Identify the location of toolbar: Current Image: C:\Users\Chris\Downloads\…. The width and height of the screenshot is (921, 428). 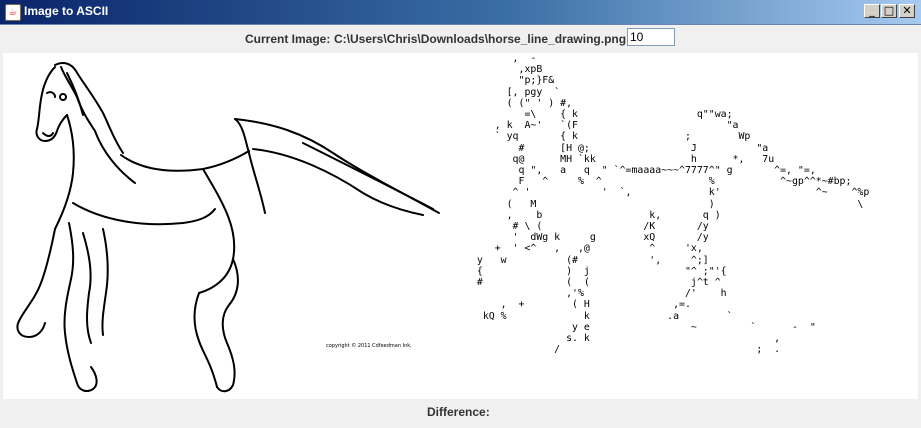
(460, 39).